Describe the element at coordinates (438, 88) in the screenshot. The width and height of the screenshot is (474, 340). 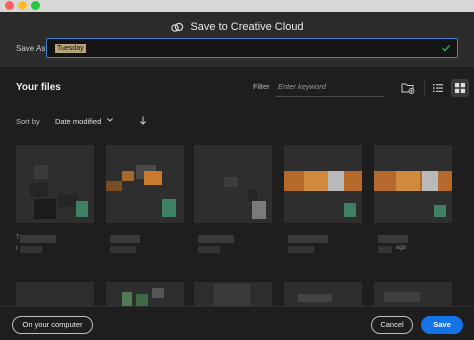
I see `list-view-icon` at that location.